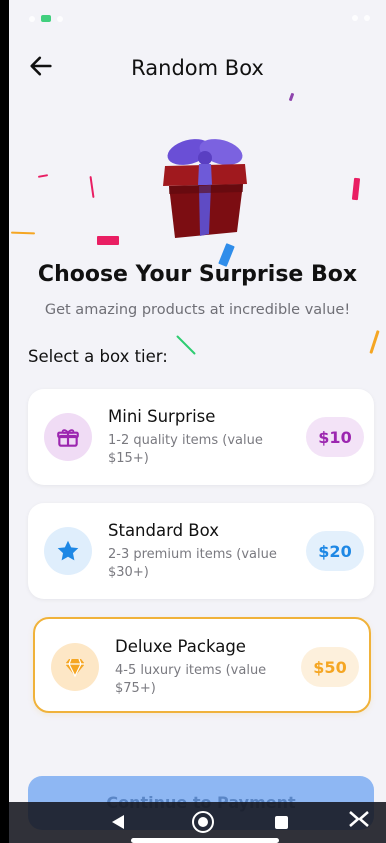 Image resolution: width=386 pixels, height=843 pixels. Describe the element at coordinates (361, 18) in the screenshot. I see `status-right` at that location.